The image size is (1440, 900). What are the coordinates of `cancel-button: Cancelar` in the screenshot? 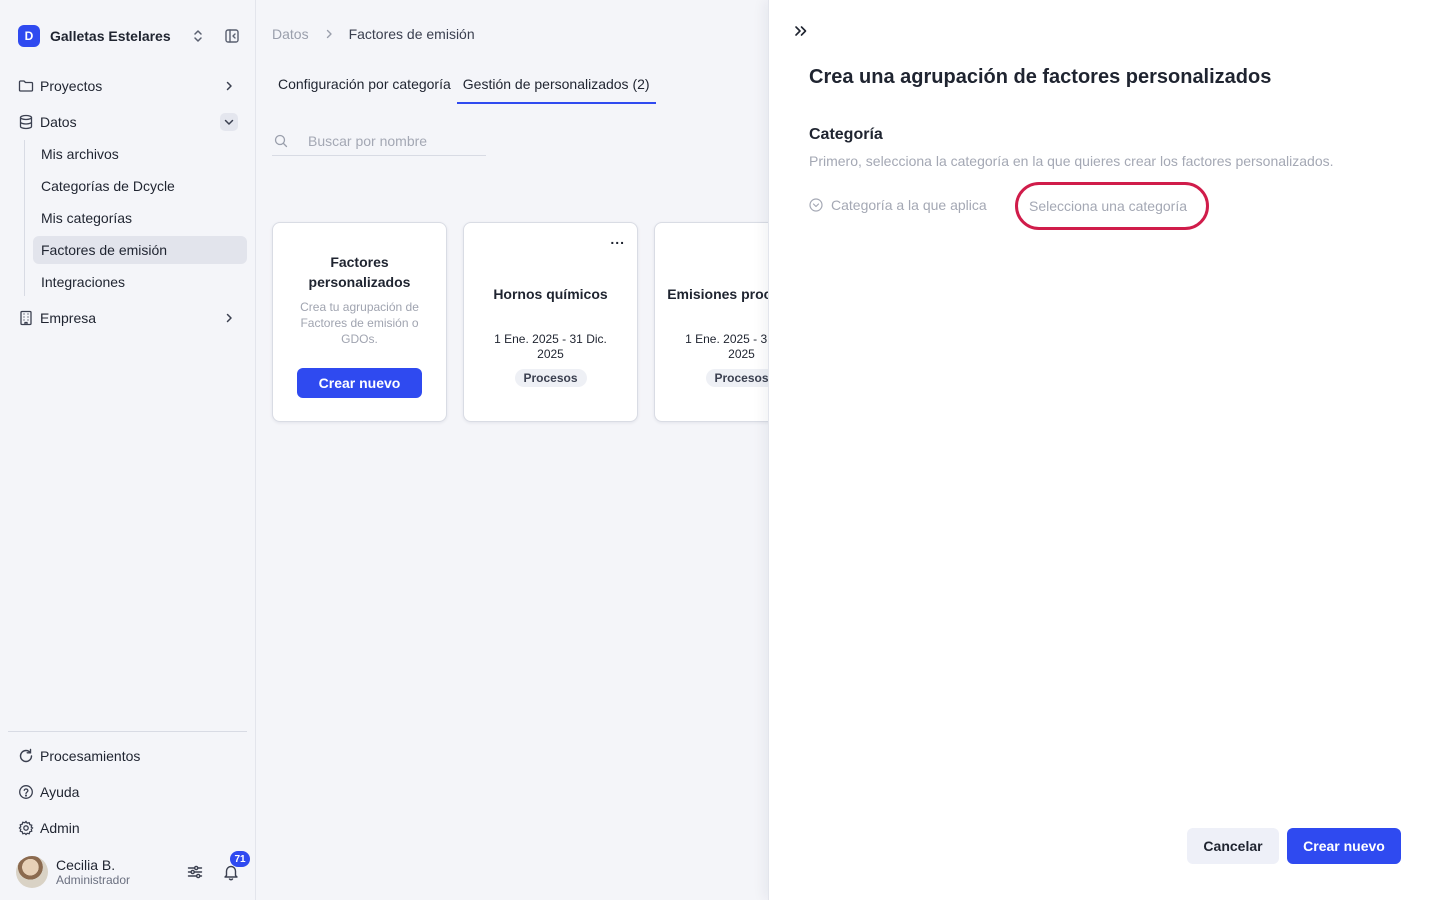 It's located at (1233, 846).